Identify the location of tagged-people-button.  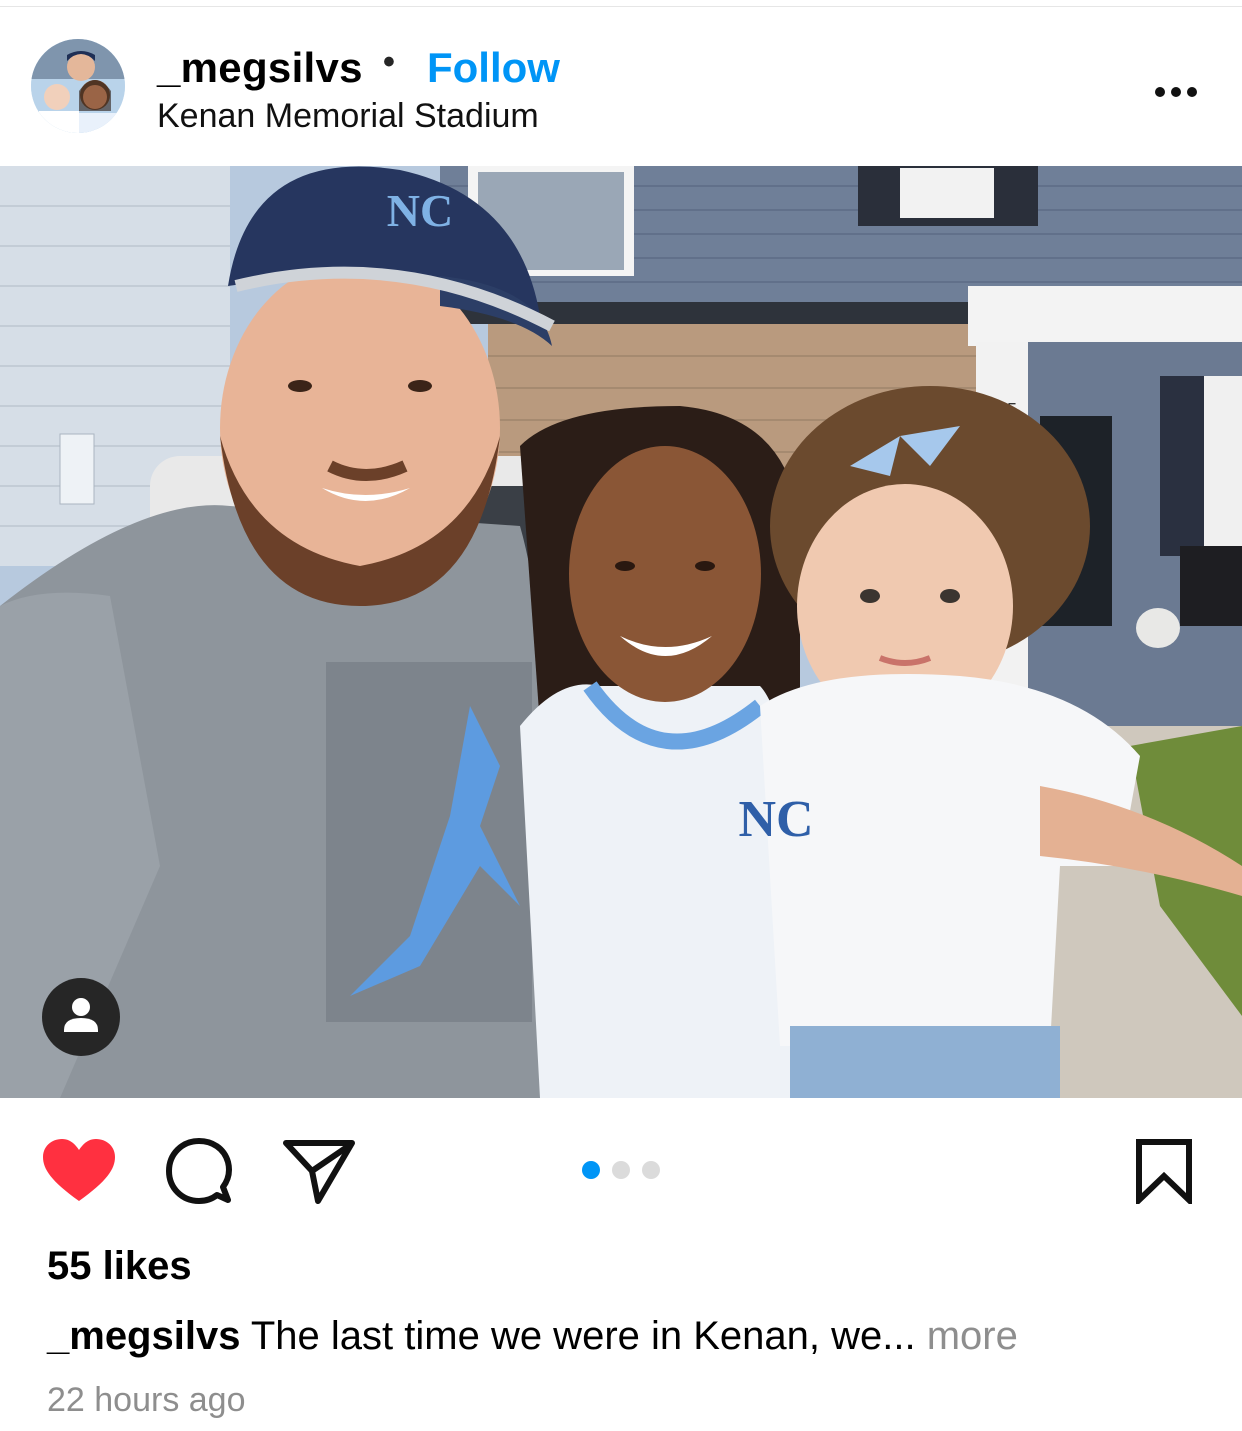
(81, 1017).